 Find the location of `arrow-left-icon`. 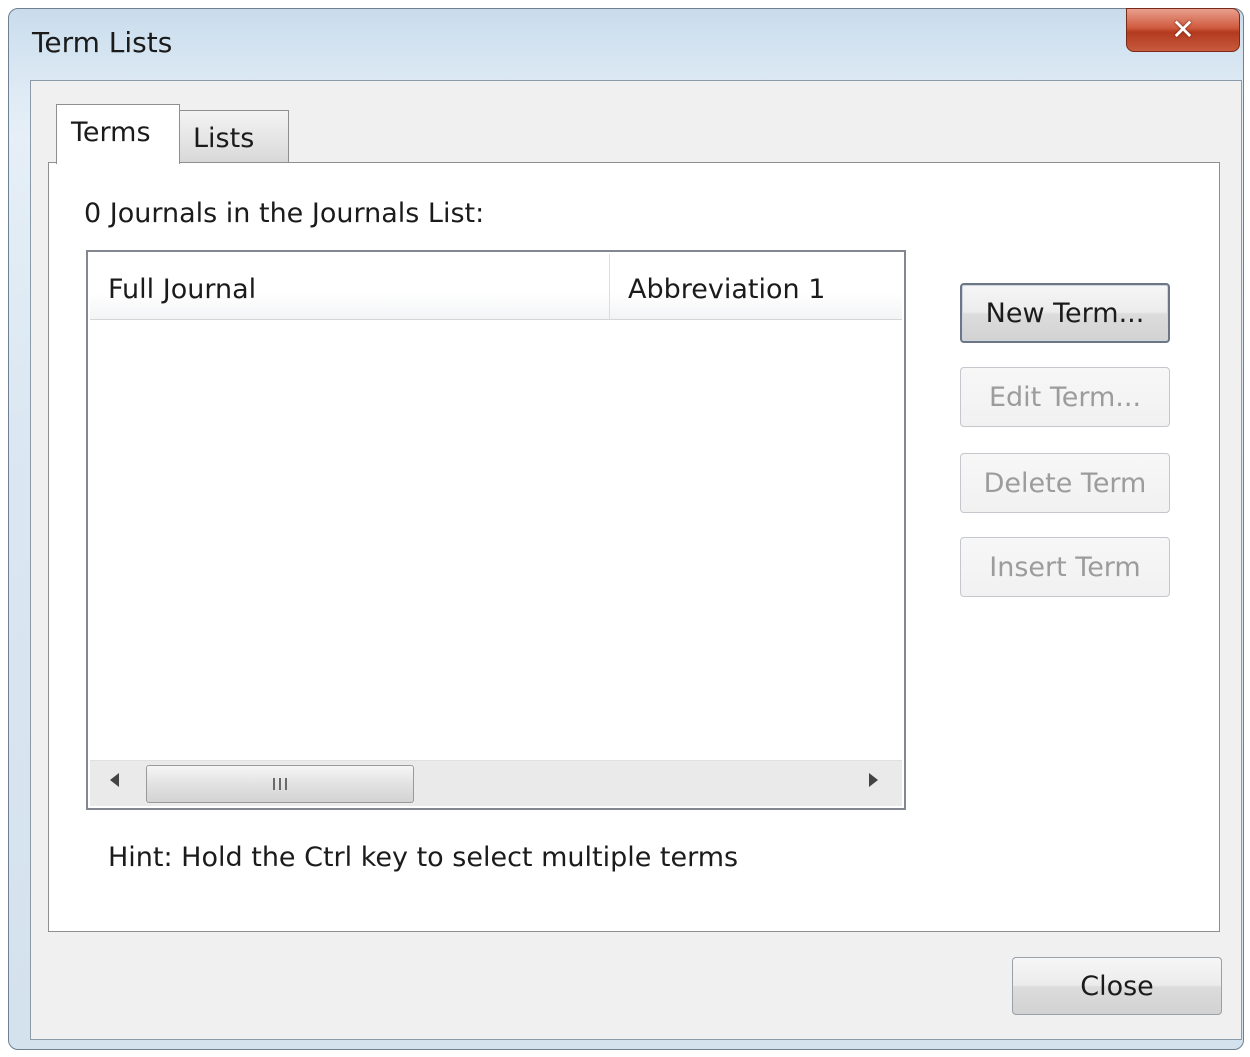

arrow-left-icon is located at coordinates (114, 780).